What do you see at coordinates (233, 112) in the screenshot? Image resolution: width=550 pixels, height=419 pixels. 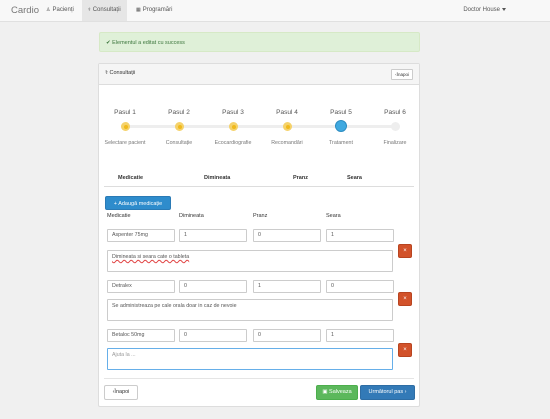 I see `step-3-title: Pasul 3` at bounding box center [233, 112].